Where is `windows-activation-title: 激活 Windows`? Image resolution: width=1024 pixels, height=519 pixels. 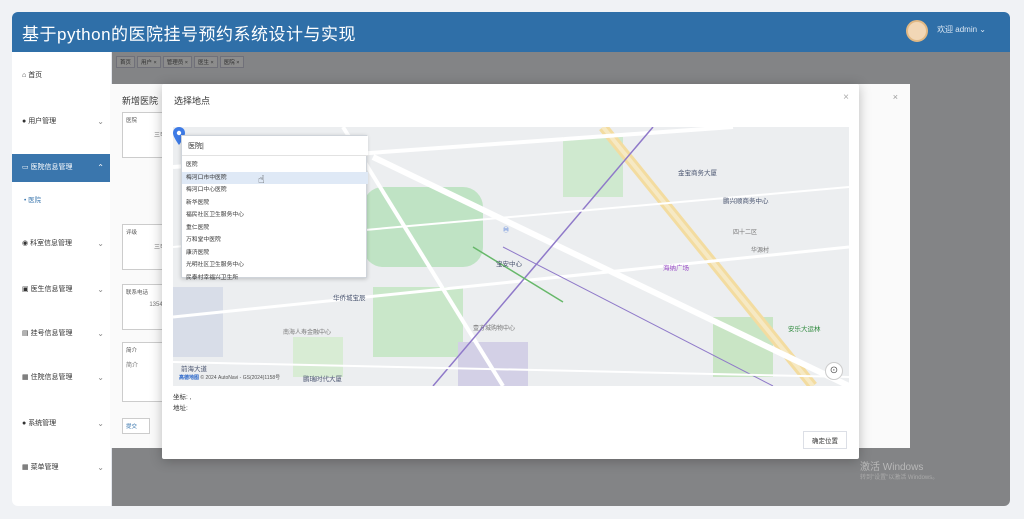
windows-activation-title: 激活 Windows is located at coordinates (892, 467).